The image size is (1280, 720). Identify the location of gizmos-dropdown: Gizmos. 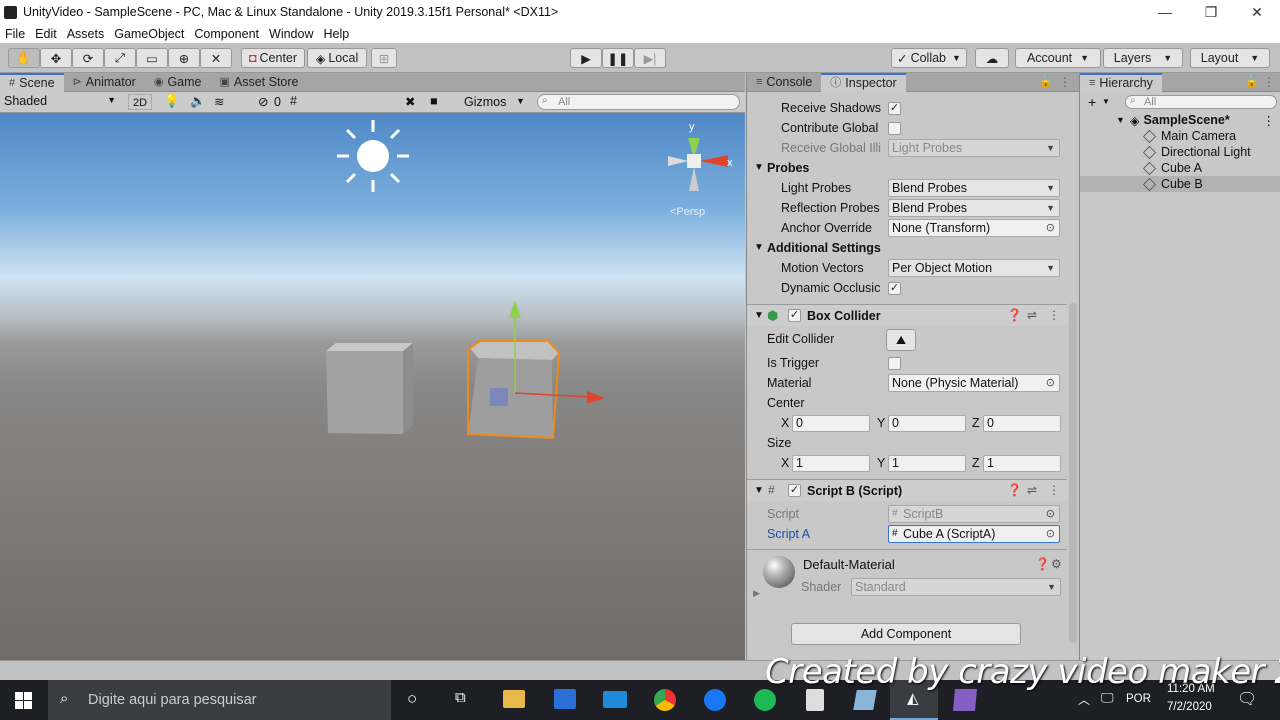
(485, 102).